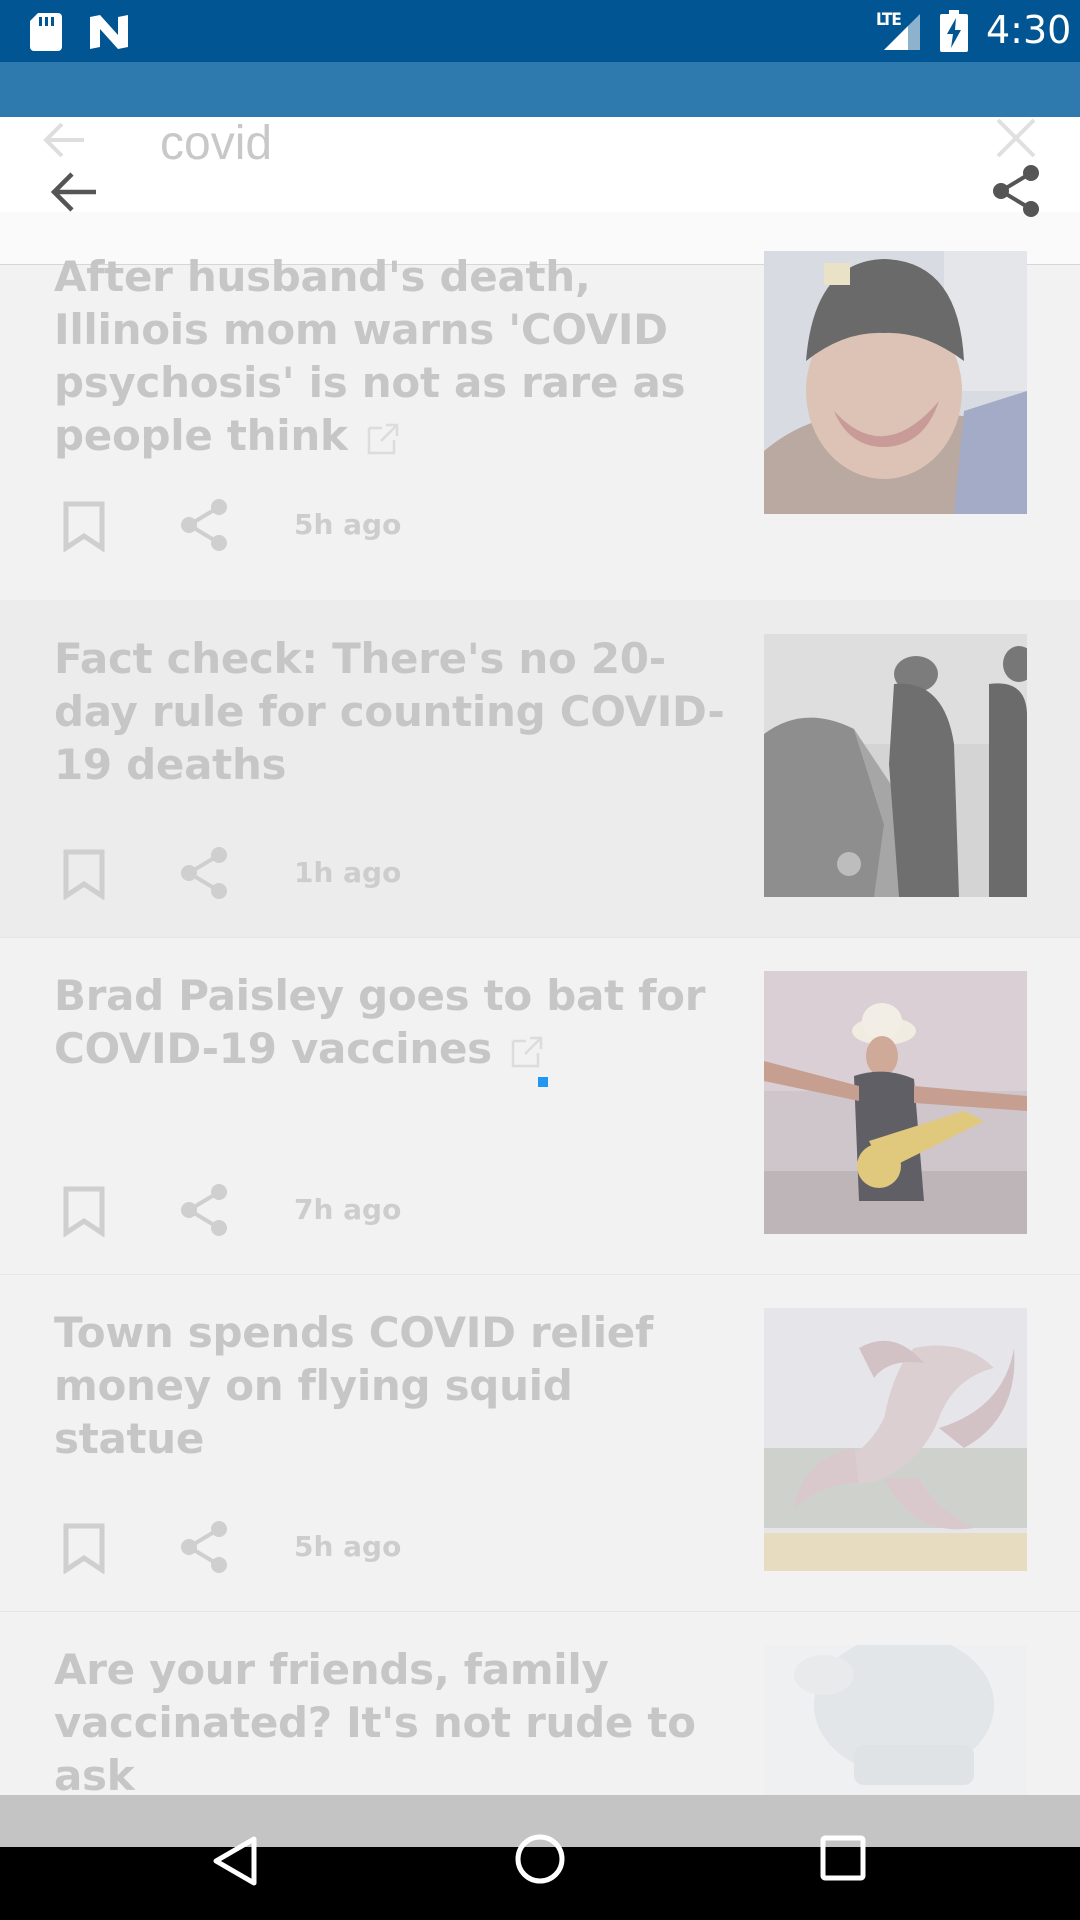 Image resolution: width=1080 pixels, height=1920 pixels. I want to click on nav-home-icon, so click(540, 1859).